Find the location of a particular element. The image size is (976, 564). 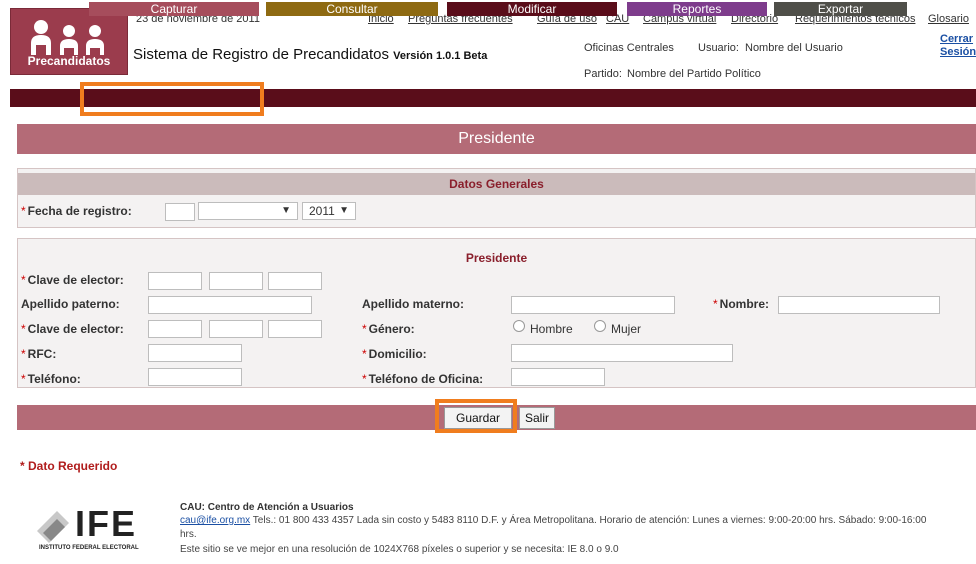

logo-text: Precandidatos is located at coordinates (69, 61).